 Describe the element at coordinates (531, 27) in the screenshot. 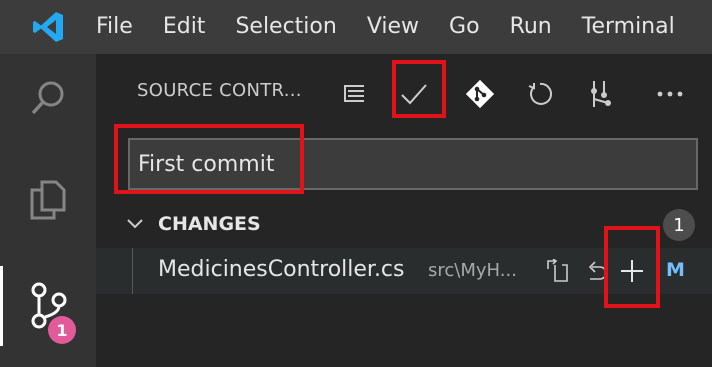

I see `menu-run: Run` at that location.